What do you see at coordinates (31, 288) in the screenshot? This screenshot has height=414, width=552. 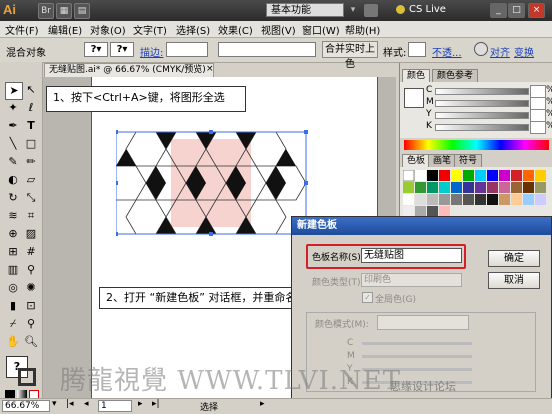 I see `symbol-sprayer-tool-icon: ✺` at bounding box center [31, 288].